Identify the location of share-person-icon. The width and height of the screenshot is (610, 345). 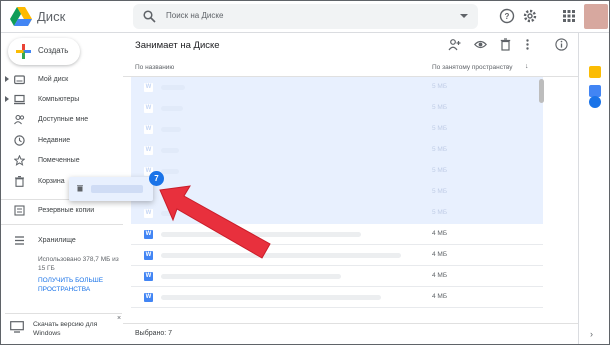
(454, 44).